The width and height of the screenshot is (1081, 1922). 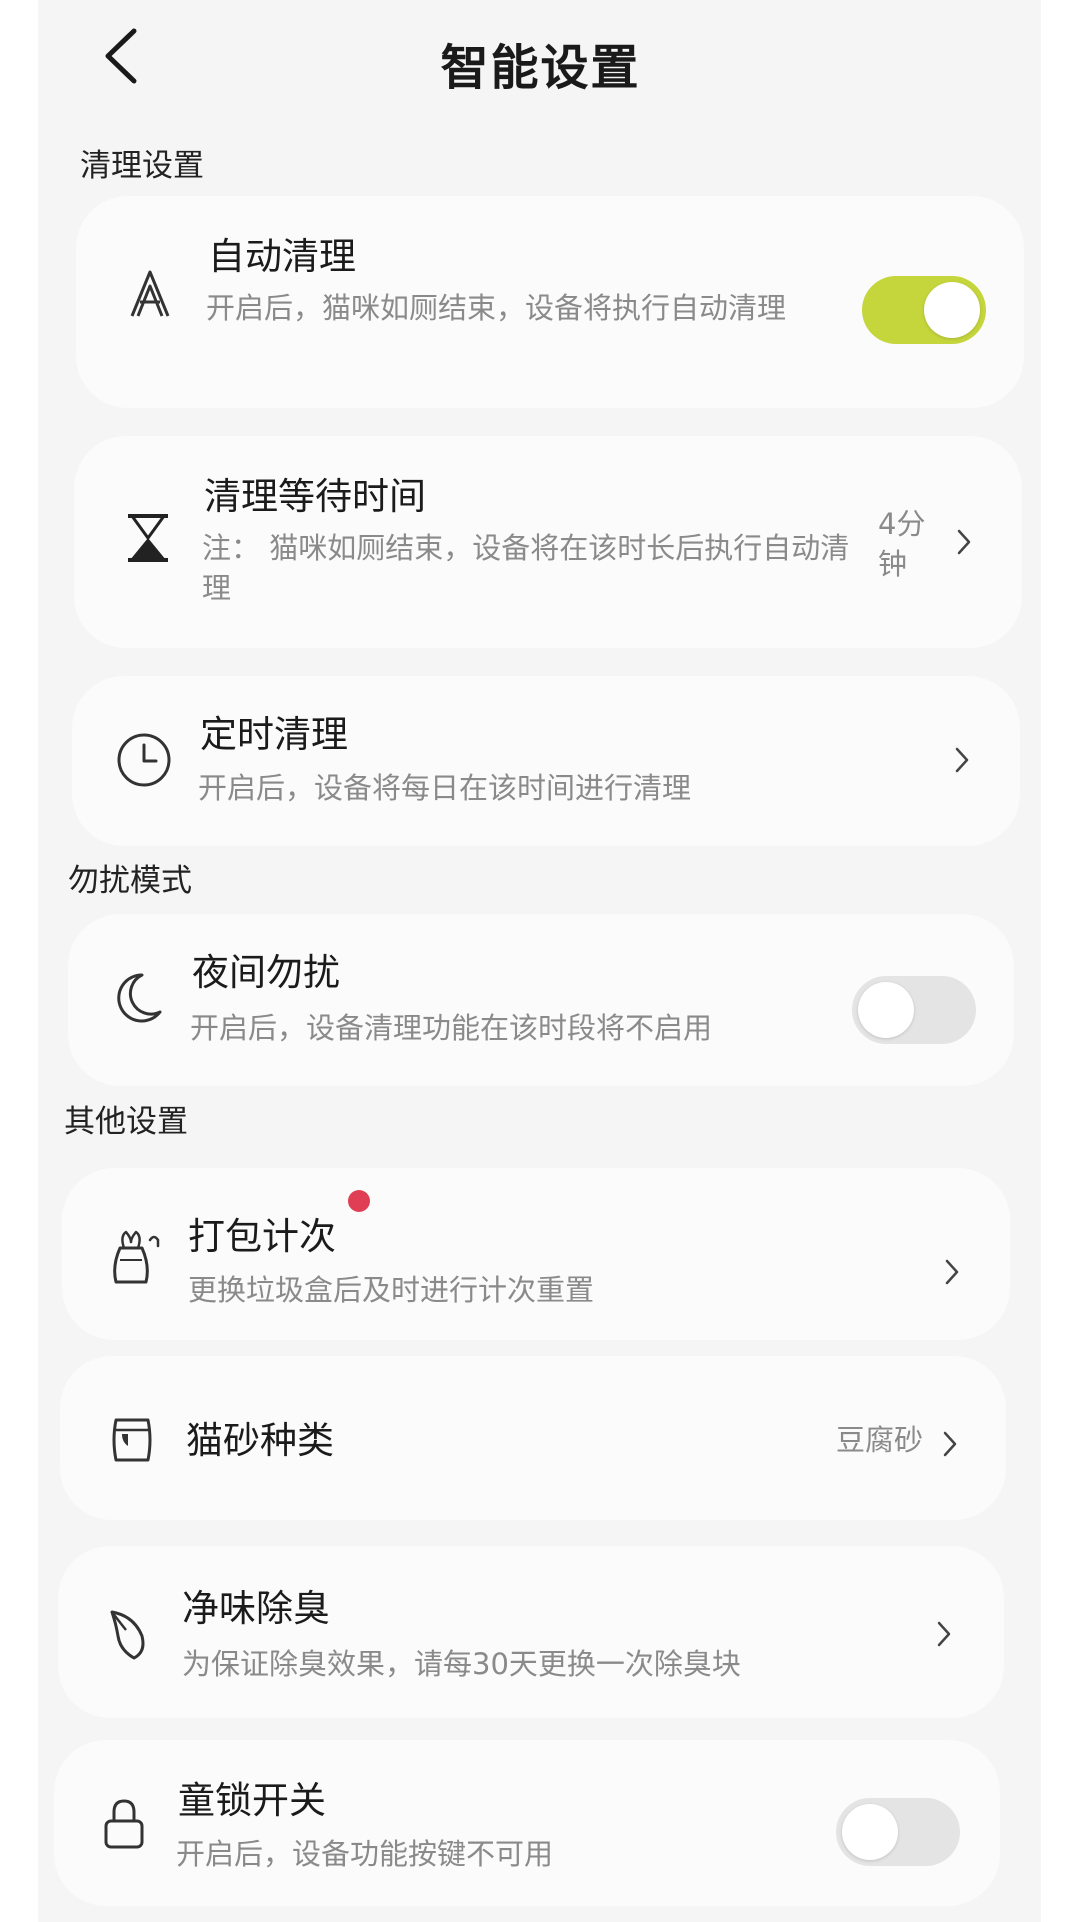 What do you see at coordinates (142, 166) in the screenshot?
I see `section-title-cleaning: 清理设置` at bounding box center [142, 166].